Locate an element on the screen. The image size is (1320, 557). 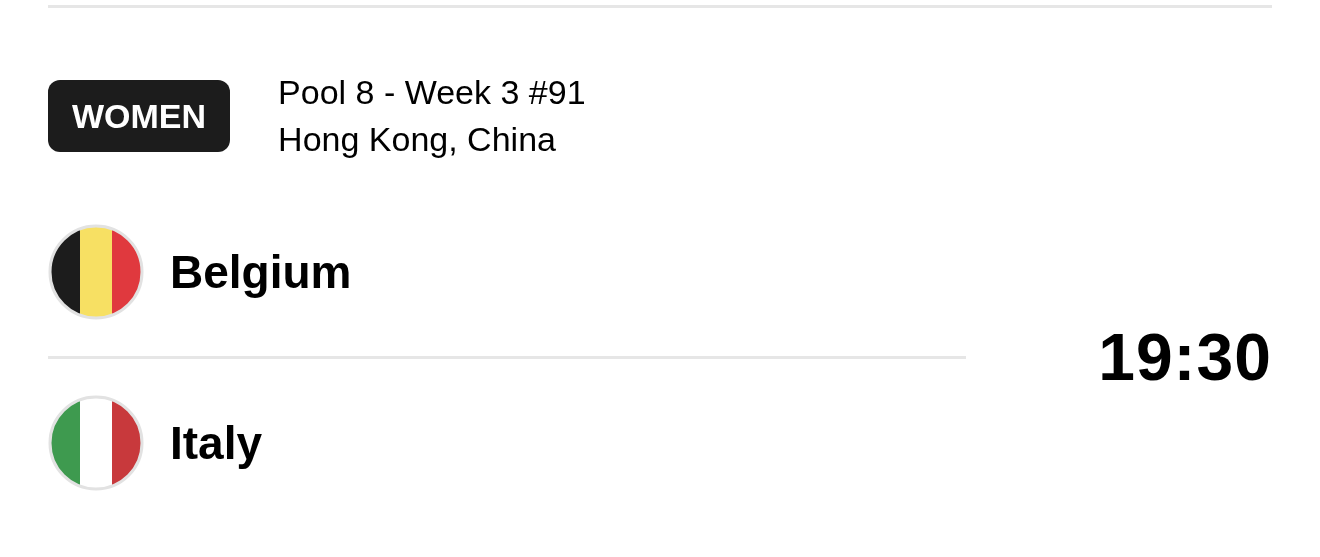
venue-label: Hong Kong, China is located at coordinates (417, 139).